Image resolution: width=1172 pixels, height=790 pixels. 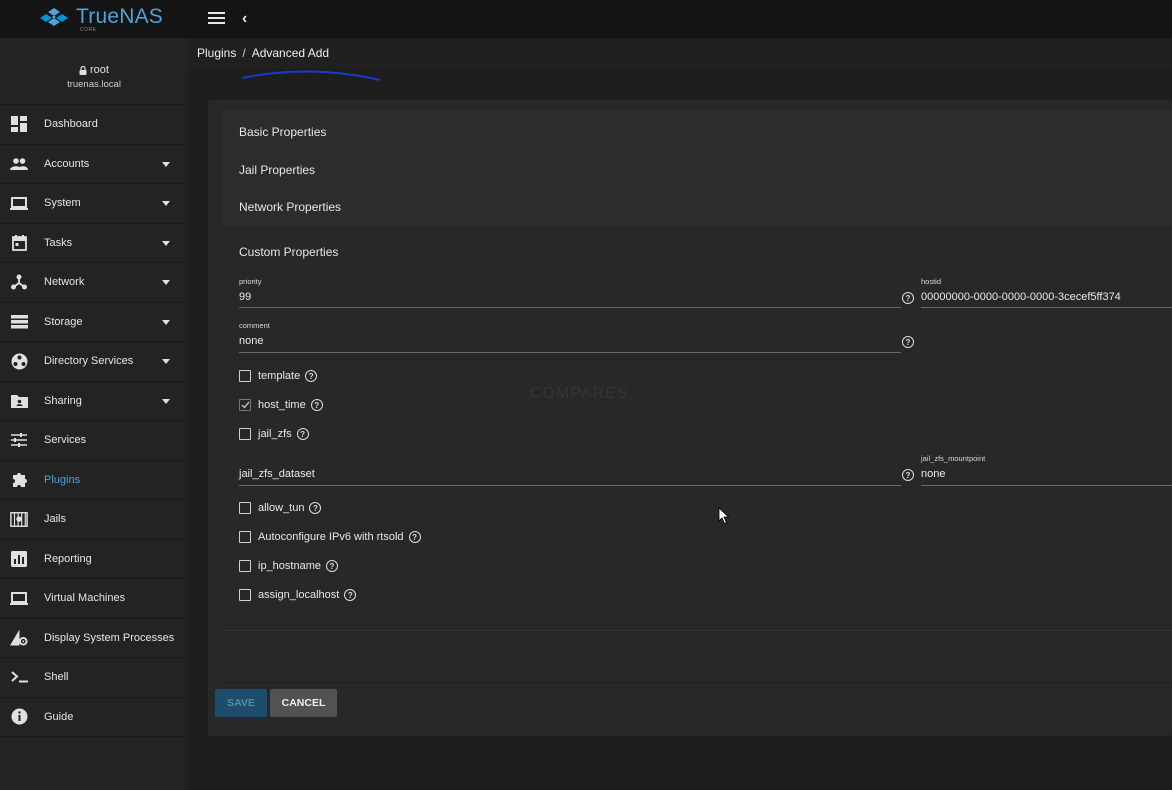 What do you see at coordinates (696, 656) in the screenshot?
I see `form-spacer` at bounding box center [696, 656].